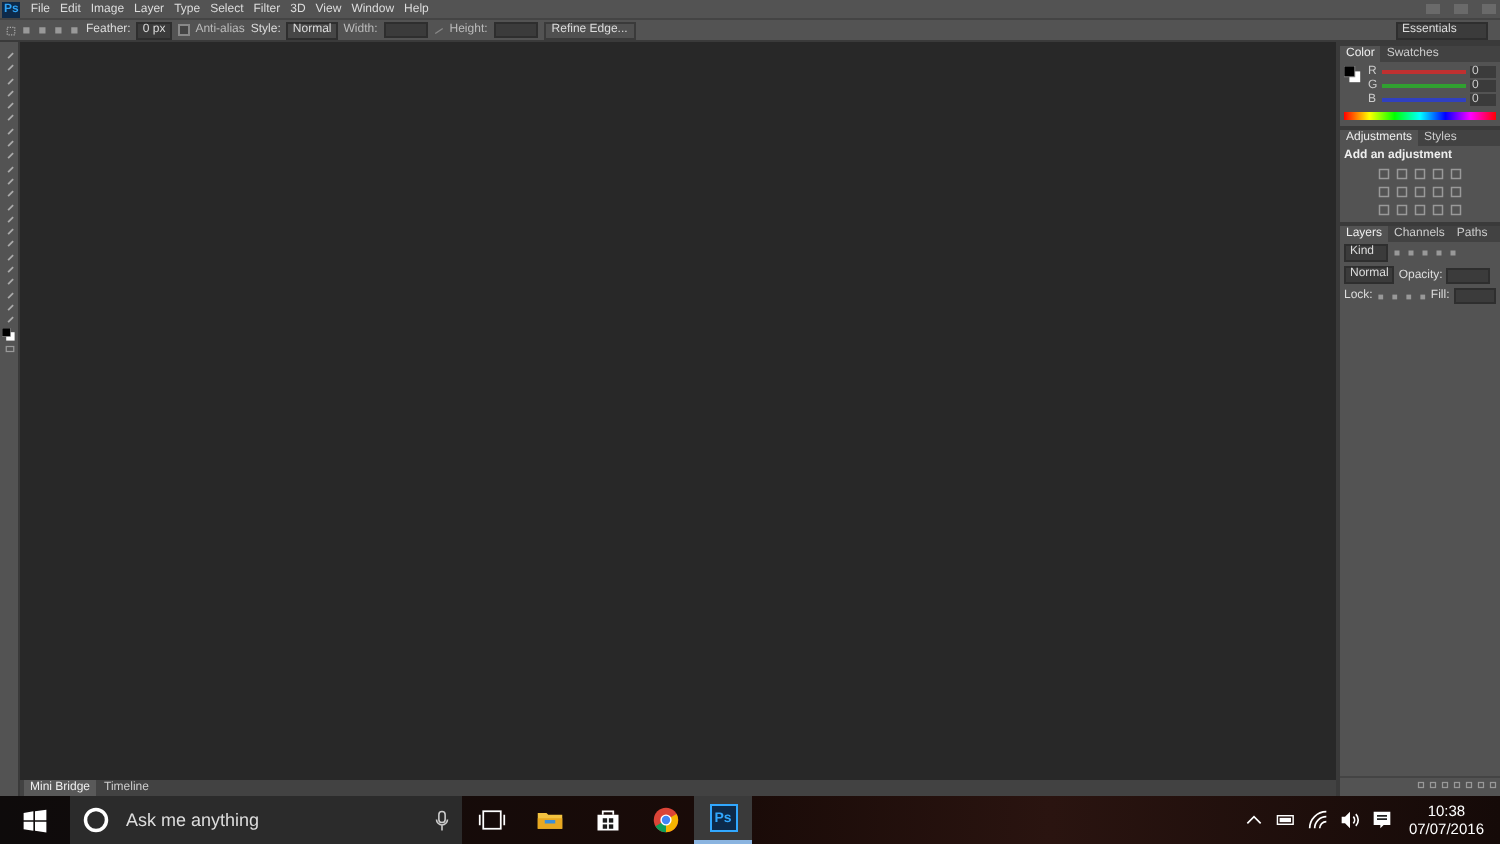 The width and height of the screenshot is (1500, 844). I want to click on circle-icon, so click(96, 820).